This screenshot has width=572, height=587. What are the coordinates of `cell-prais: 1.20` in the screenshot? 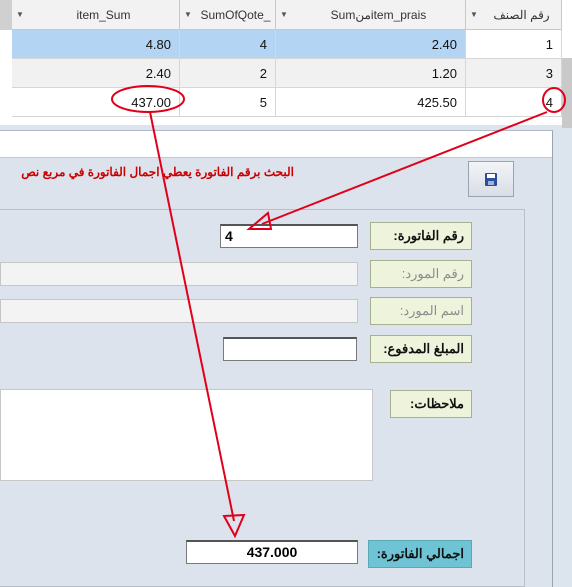 It's located at (371, 73).